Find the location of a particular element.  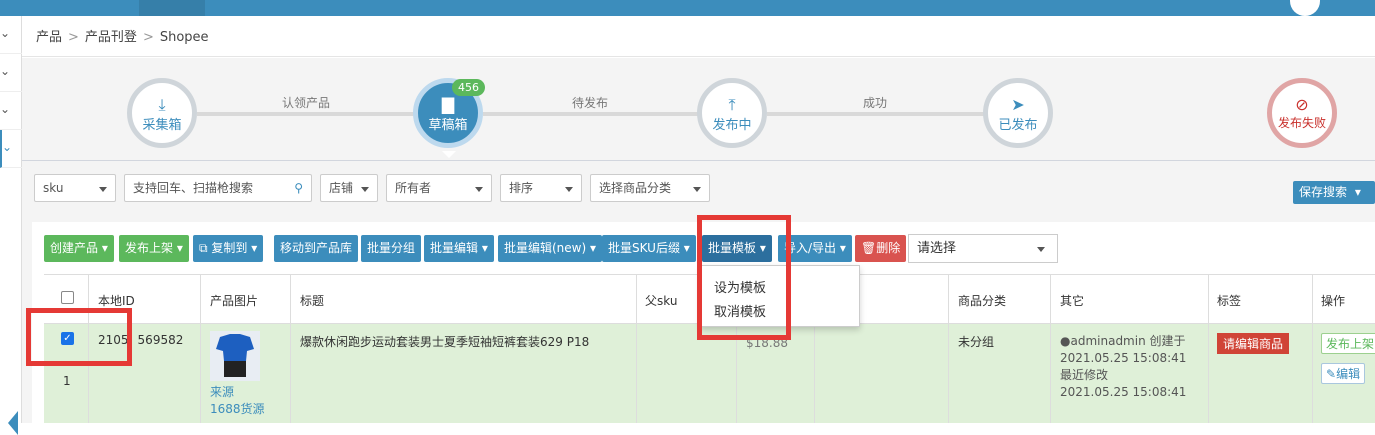

product-thumbnail is located at coordinates (235, 356).